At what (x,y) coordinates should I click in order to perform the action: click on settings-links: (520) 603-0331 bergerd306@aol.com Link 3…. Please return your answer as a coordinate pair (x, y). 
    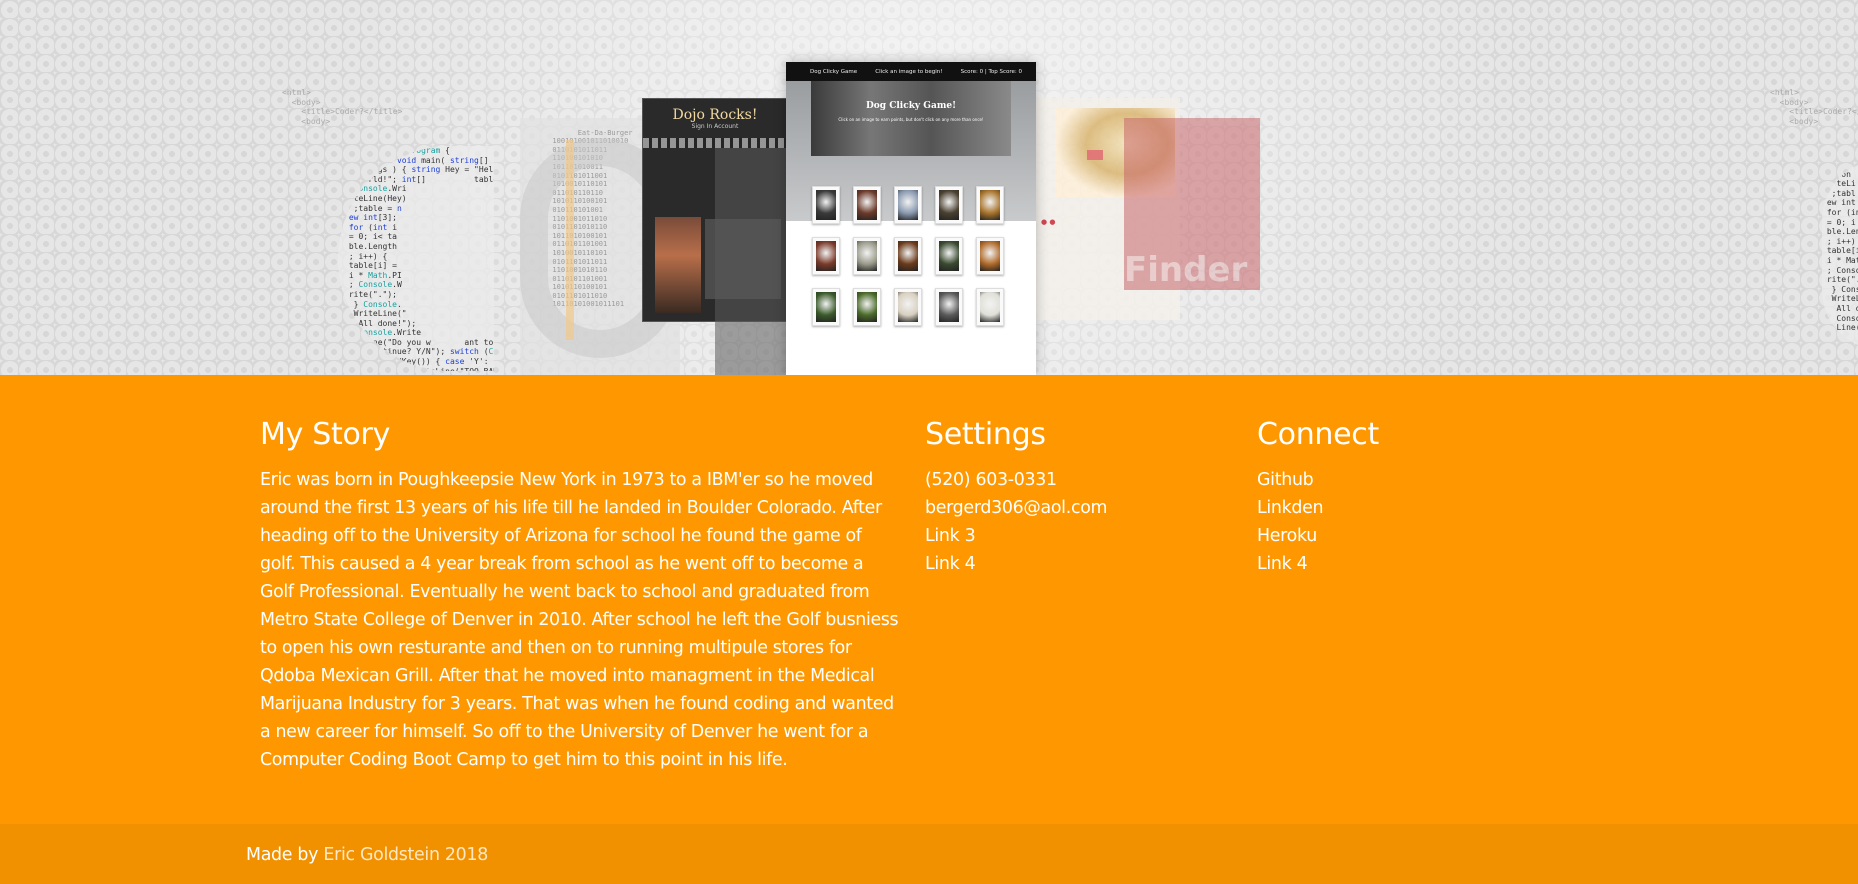
    Looking at the image, I should click on (1075, 522).